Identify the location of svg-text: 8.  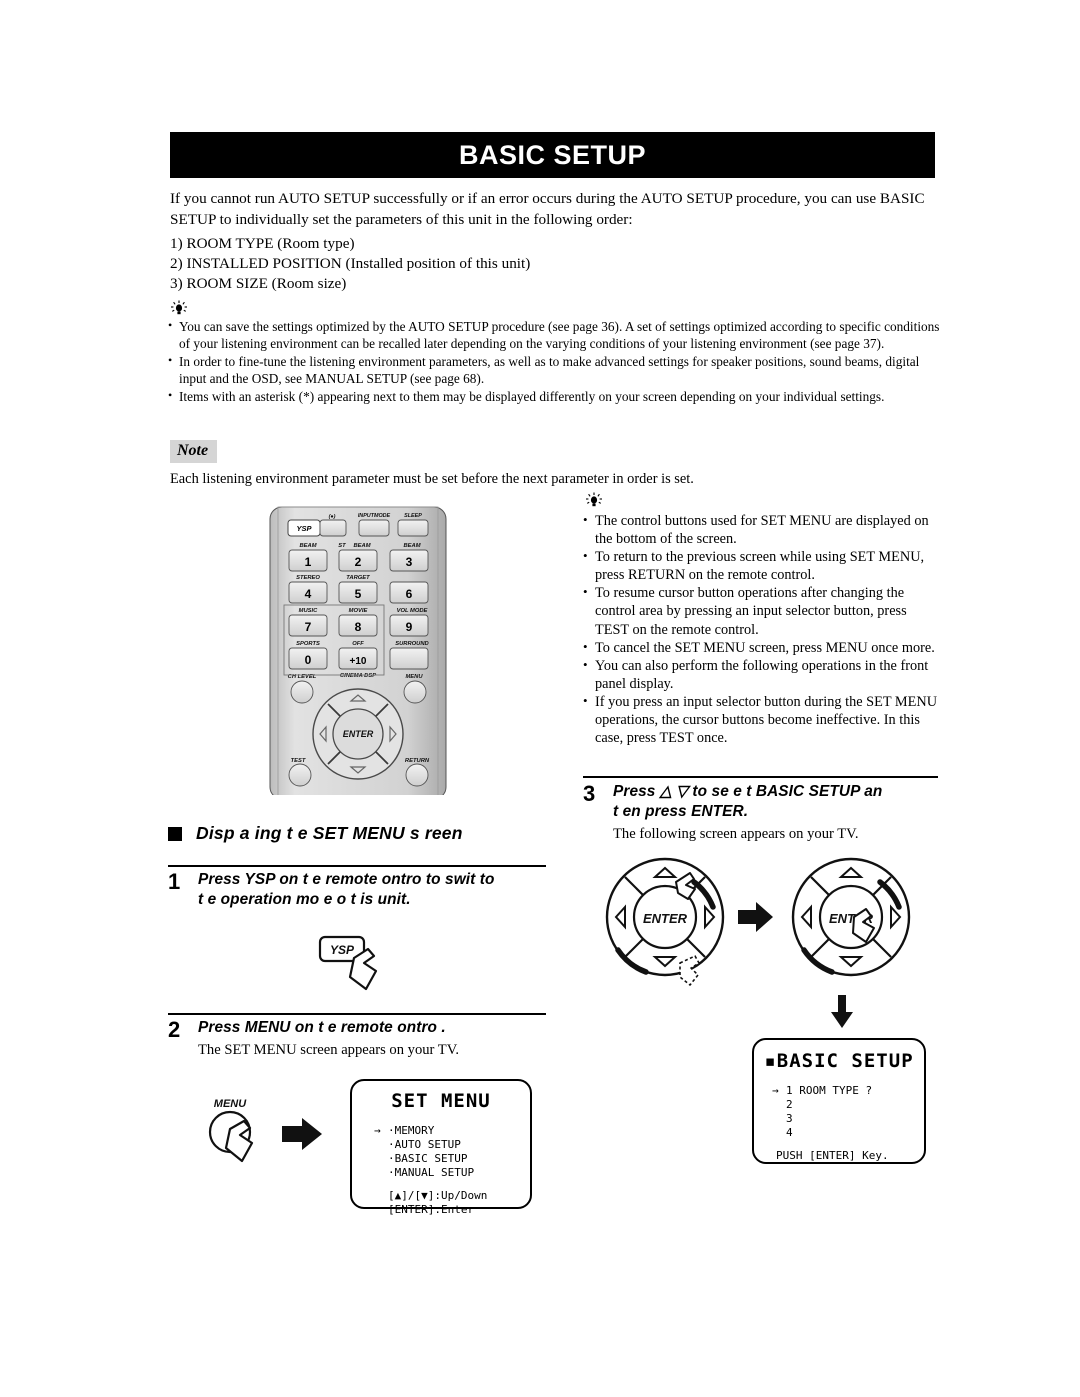
(358, 627).